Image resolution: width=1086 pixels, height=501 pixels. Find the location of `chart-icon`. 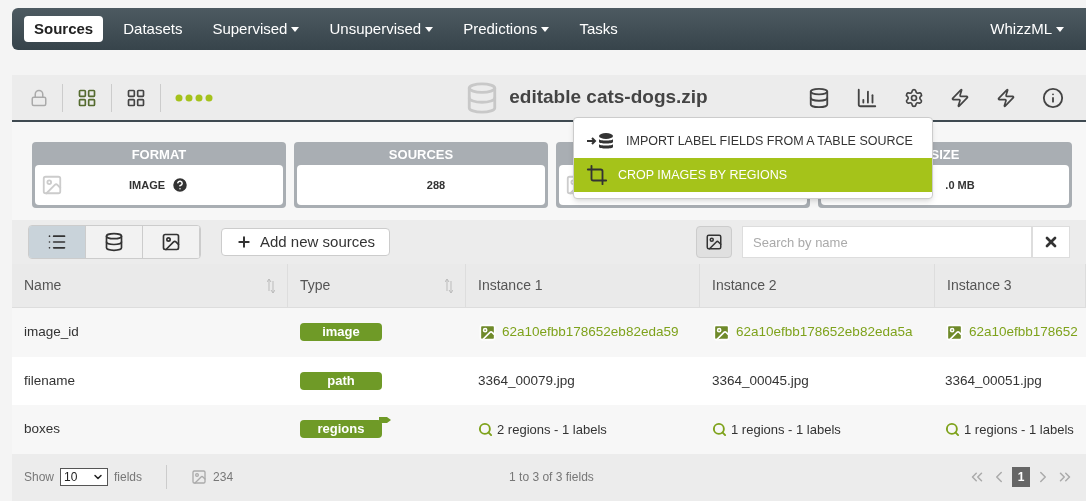

chart-icon is located at coordinates (867, 97).